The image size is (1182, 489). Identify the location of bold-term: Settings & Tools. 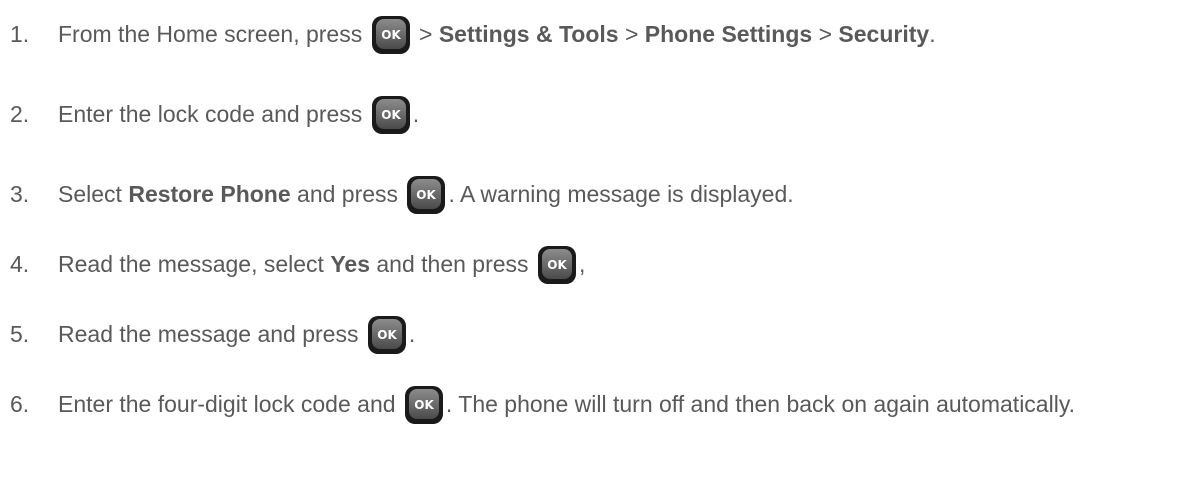
(528, 34).